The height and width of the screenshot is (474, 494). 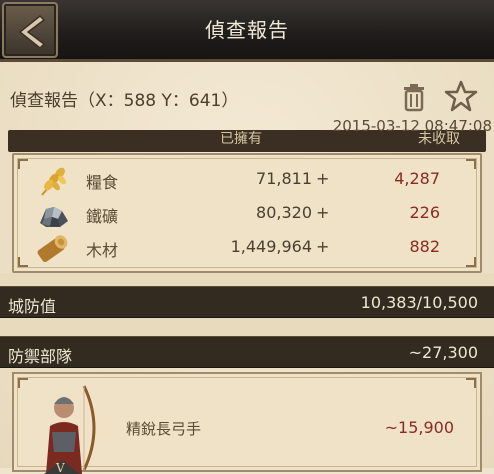 I want to click on favorite-star-icon, so click(x=461, y=96).